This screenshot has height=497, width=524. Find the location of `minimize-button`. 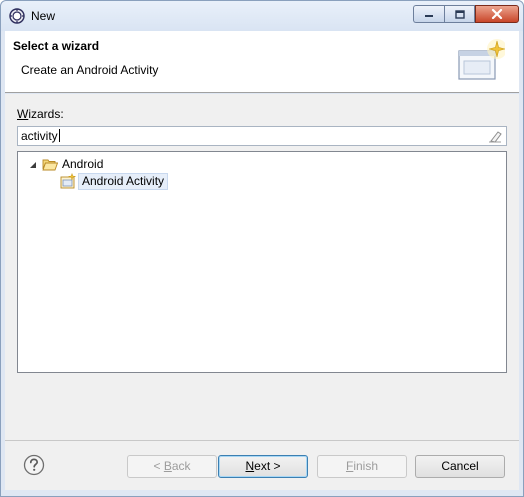

minimize-button is located at coordinates (428, 14).